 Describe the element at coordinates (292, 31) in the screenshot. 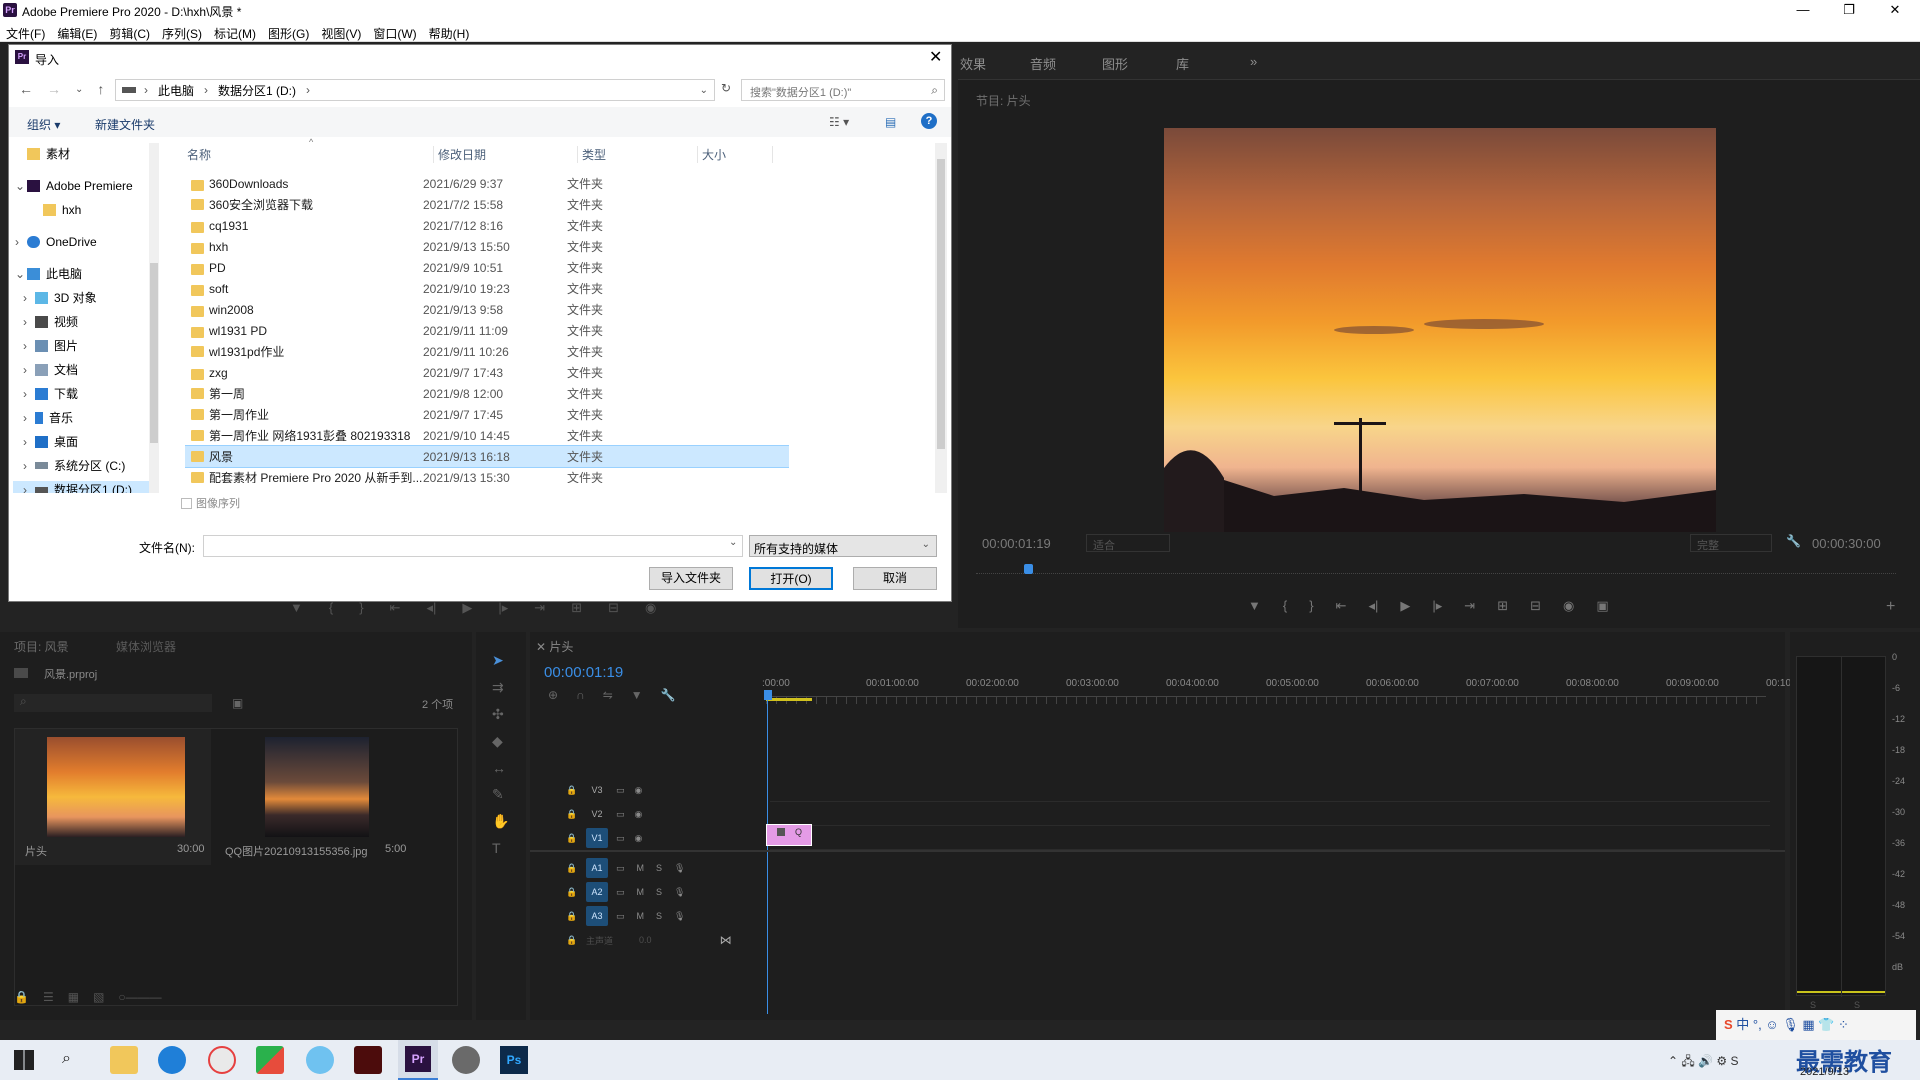

I see `menu-graphics: 图形(G)` at that location.